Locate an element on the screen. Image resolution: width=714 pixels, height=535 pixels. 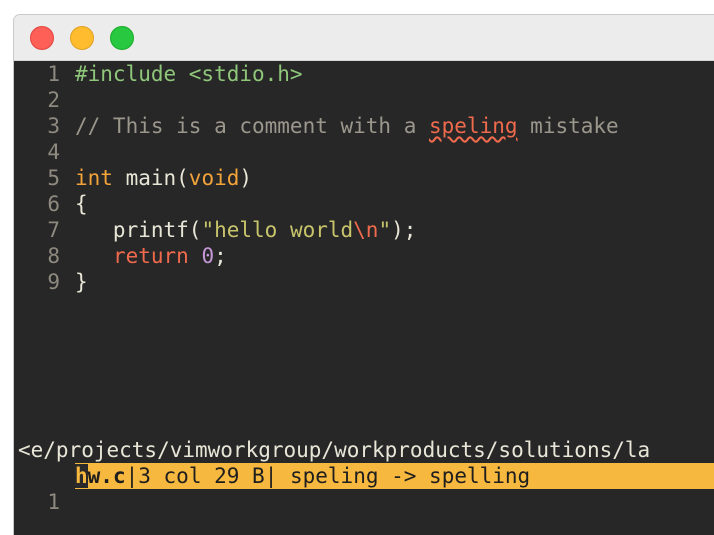
code-line: 4 is located at coordinates (364, 152).